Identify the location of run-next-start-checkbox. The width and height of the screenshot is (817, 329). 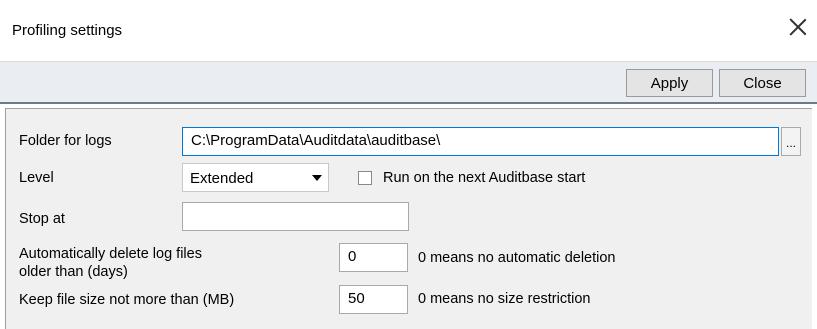
(365, 178).